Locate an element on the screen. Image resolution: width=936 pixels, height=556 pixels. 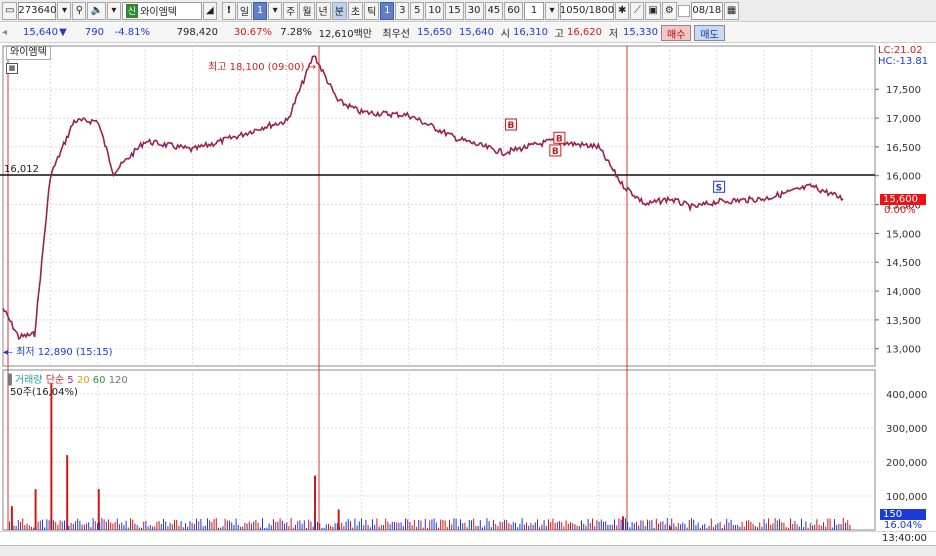
price-tick-label: 17,500 is located at coordinates (903, 90).